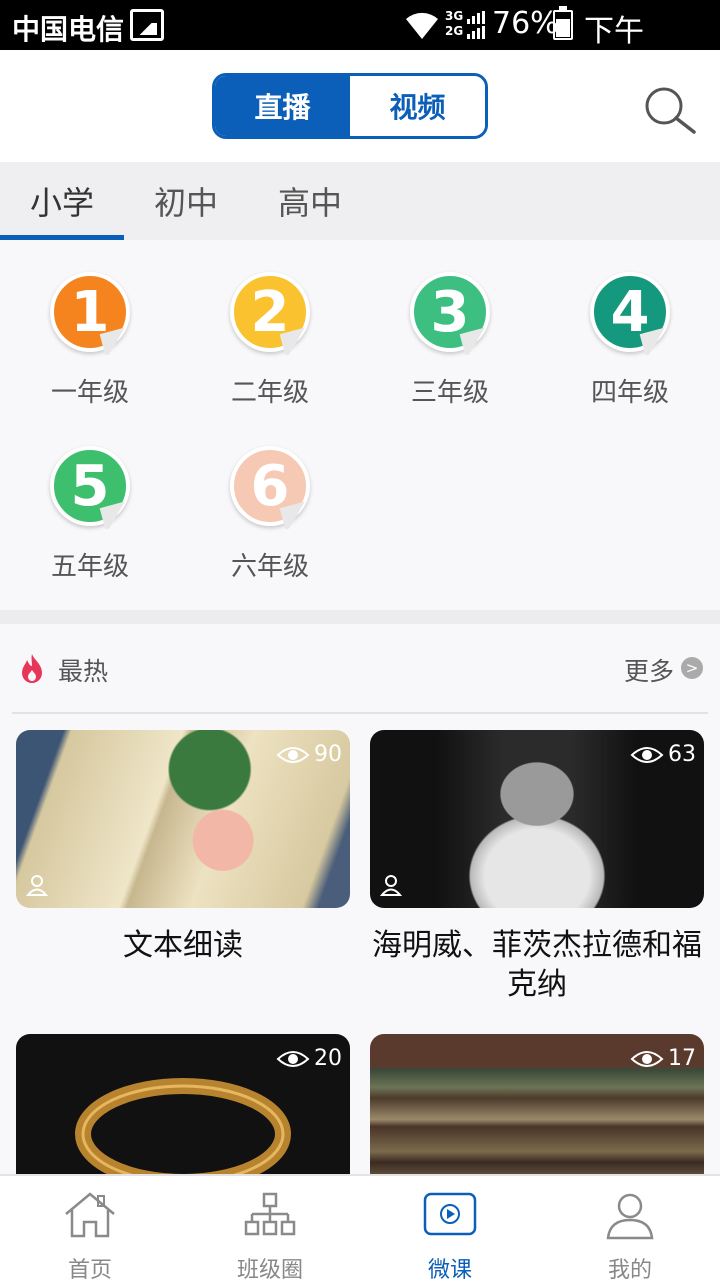 The width and height of the screenshot is (720, 1280). Describe the element at coordinates (629, 393) in the screenshot. I see `grade-4-label: 四年级` at that location.